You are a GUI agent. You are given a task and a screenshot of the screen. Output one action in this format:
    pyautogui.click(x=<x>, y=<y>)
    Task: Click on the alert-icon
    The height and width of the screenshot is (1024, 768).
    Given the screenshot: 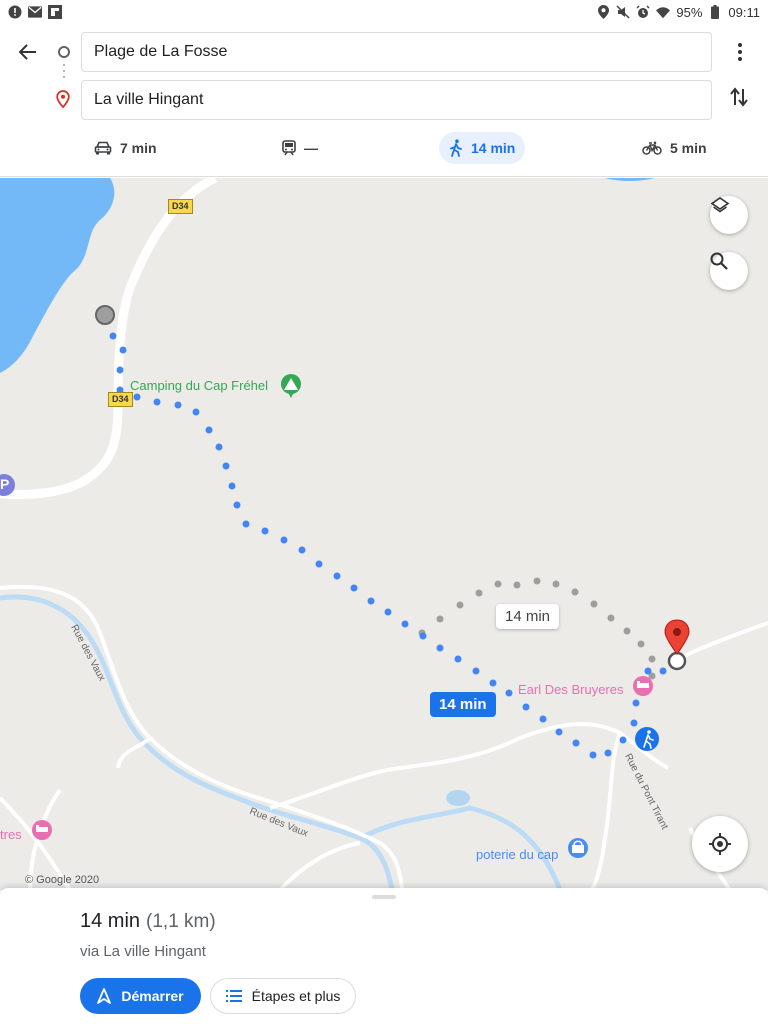 What is the action you would take?
    pyautogui.click(x=15, y=12)
    